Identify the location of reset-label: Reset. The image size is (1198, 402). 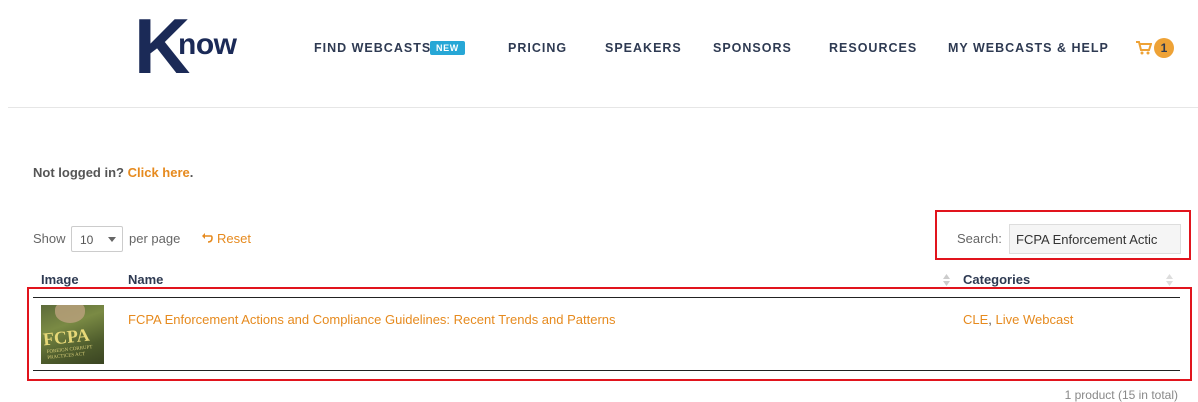
(234, 238).